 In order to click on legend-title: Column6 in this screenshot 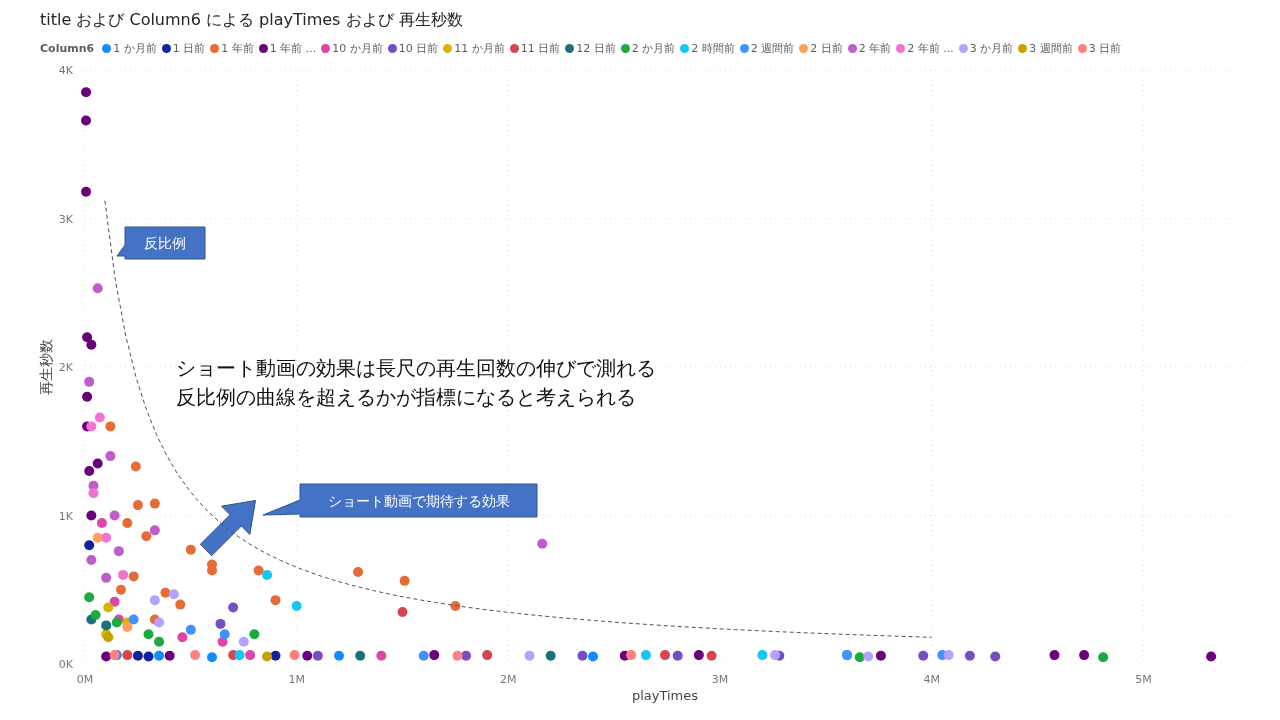, I will do `click(67, 48)`.